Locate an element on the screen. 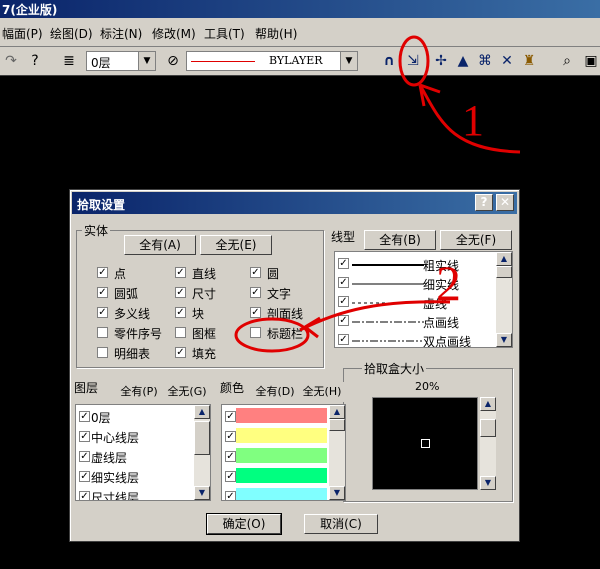  annotation-mark-1: 1 is located at coordinates (473, 120).